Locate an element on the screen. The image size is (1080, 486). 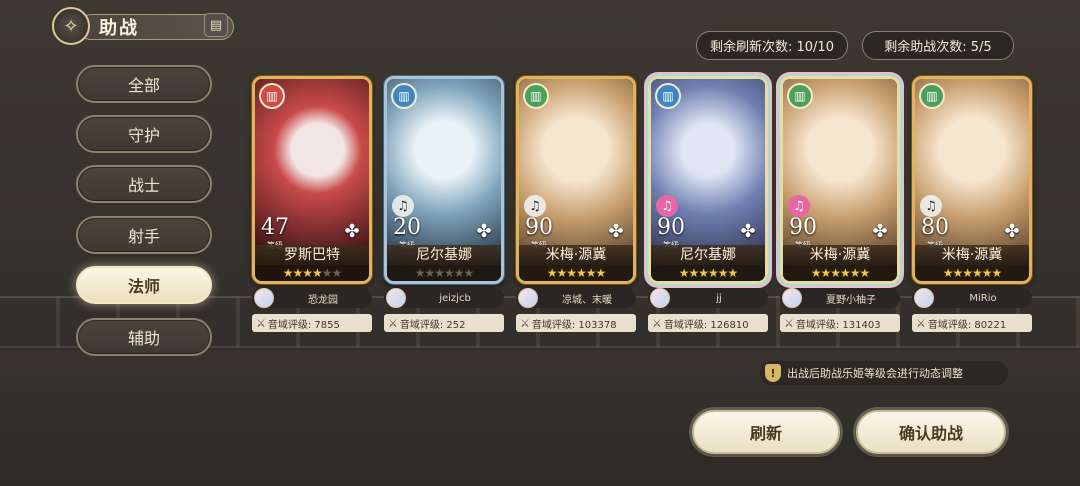
rating-bar: ⚔ 音域评级: 126810 is located at coordinates (708, 323).